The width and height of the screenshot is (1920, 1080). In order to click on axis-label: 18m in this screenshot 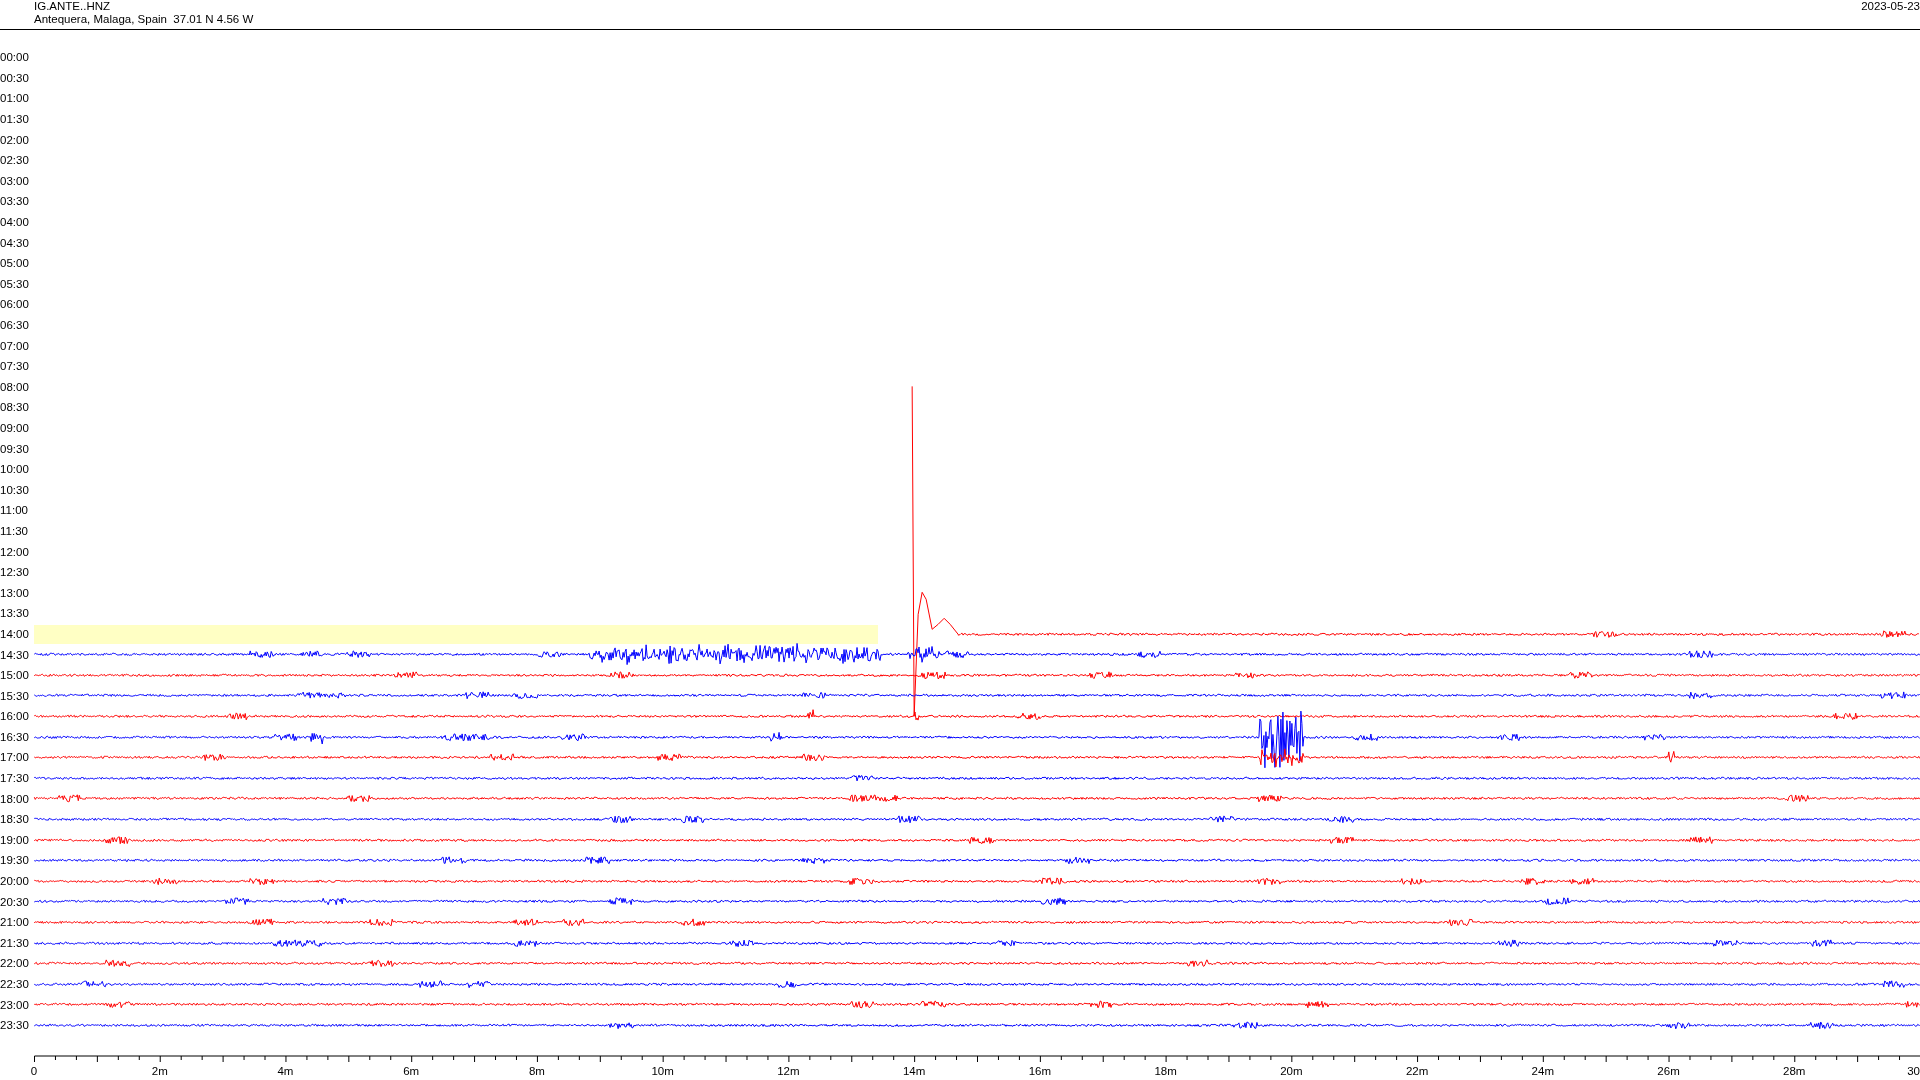, I will do `click(1165, 1070)`.